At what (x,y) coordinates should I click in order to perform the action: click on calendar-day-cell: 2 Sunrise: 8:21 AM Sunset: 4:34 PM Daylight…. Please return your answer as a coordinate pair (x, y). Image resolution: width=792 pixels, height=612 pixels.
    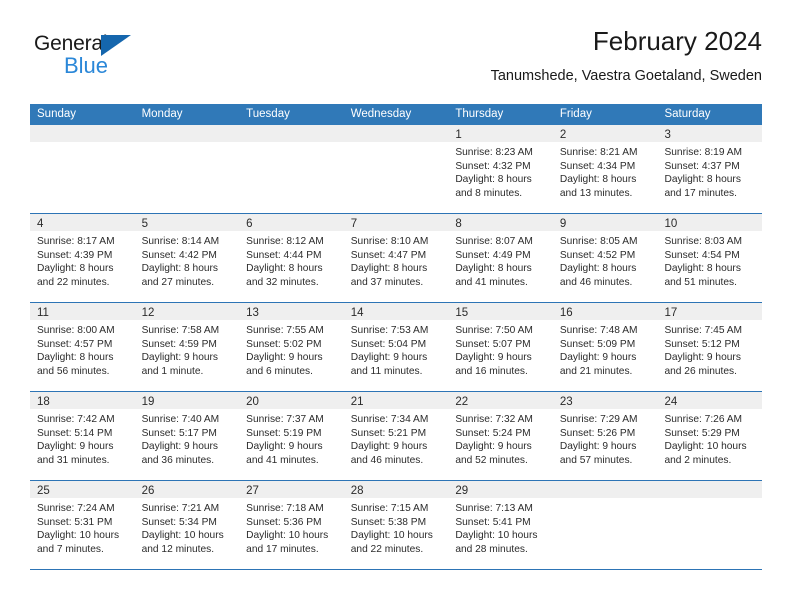
    Looking at the image, I should click on (605, 169).